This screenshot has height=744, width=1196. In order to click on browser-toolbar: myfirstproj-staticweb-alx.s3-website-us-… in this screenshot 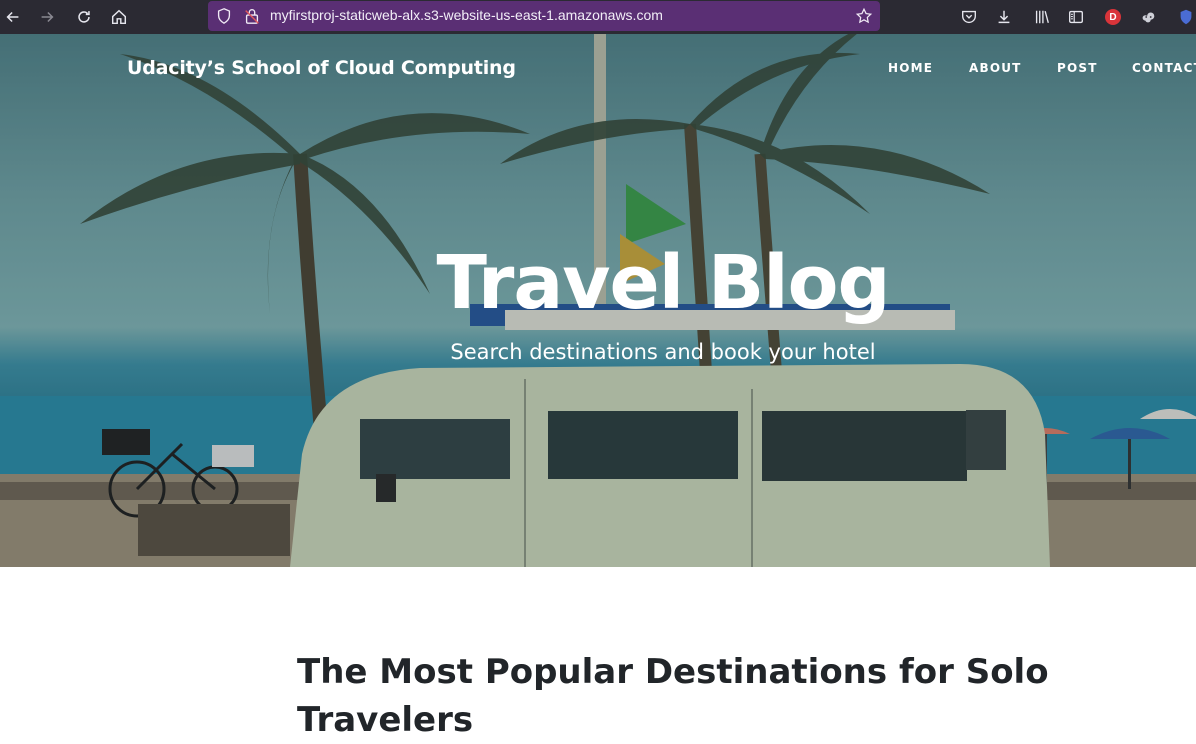, I will do `click(598, 17)`.